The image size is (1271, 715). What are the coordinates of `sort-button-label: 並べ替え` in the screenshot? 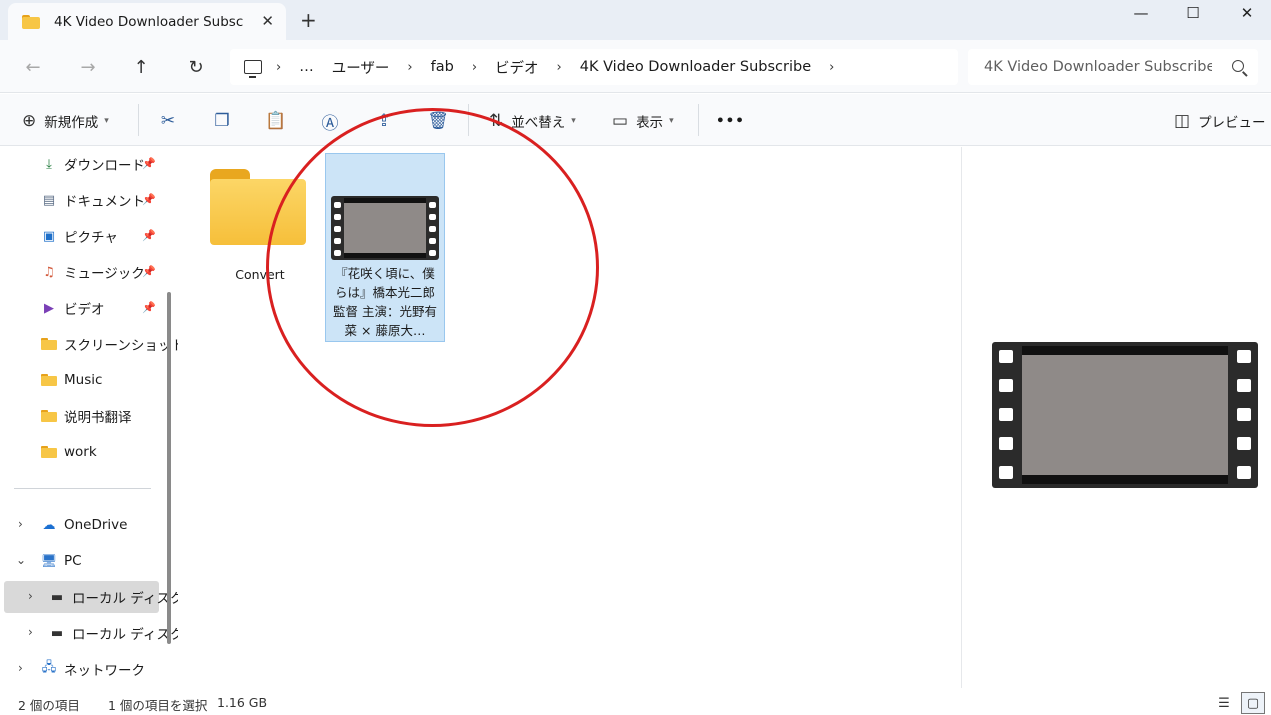 It's located at (538, 123).